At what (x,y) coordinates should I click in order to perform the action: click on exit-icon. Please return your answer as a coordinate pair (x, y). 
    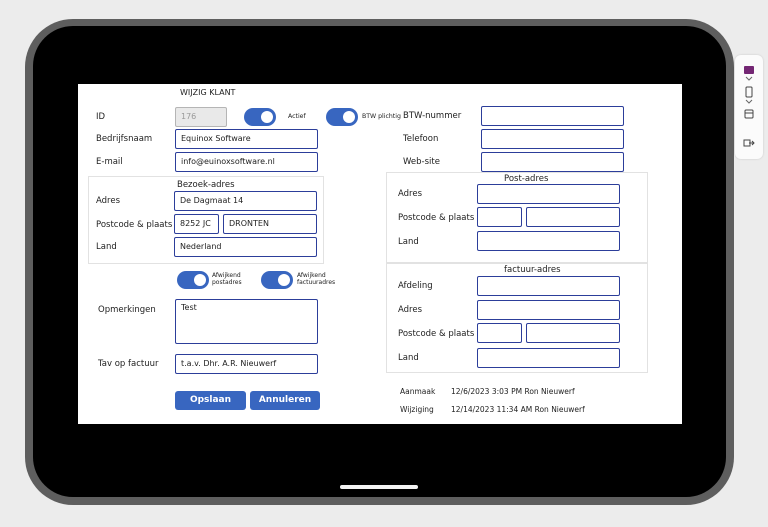
    Looking at the image, I should click on (749, 143).